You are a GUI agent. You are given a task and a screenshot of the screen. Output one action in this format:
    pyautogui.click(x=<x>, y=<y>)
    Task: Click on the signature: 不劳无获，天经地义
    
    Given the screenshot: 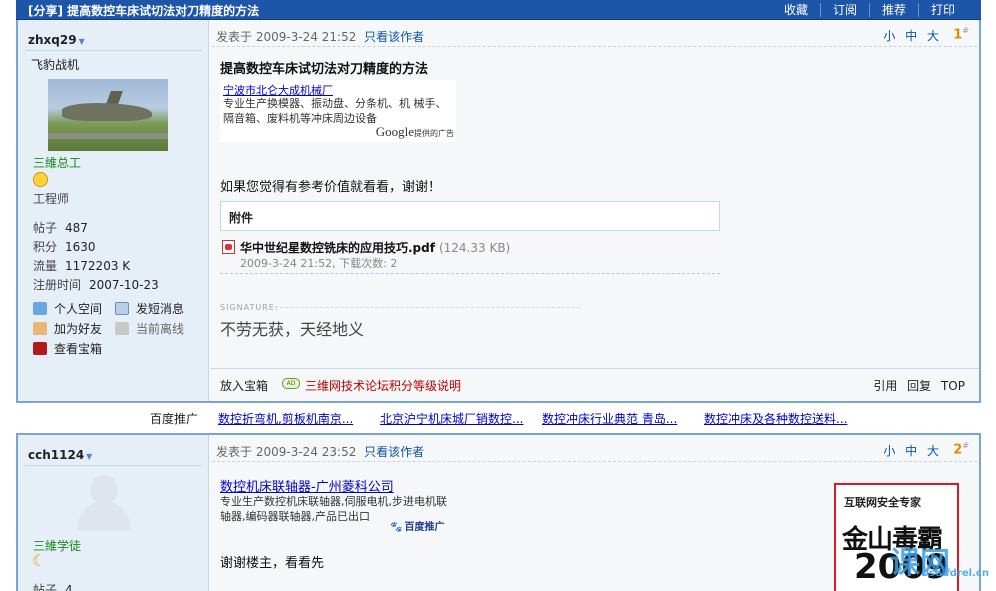 What is the action you would take?
    pyautogui.click(x=292, y=329)
    